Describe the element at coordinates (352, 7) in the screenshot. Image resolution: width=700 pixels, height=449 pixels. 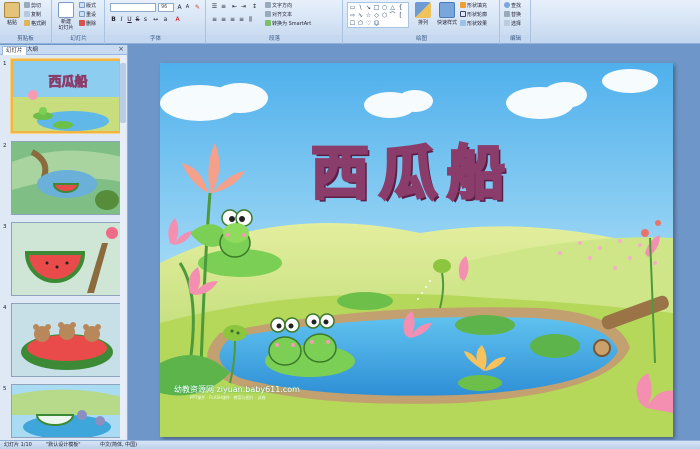
I see `text-box-shape-icon: ▭` at that location.